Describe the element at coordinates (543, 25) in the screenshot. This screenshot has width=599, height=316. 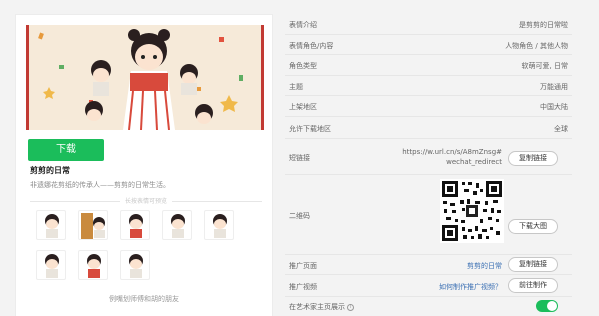
I see `detail-value: 是剪剪的日常啦` at that location.